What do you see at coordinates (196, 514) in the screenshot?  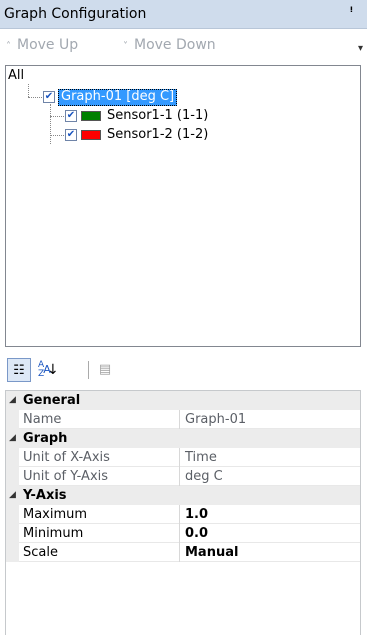 I see `property-value: 1.0` at bounding box center [196, 514].